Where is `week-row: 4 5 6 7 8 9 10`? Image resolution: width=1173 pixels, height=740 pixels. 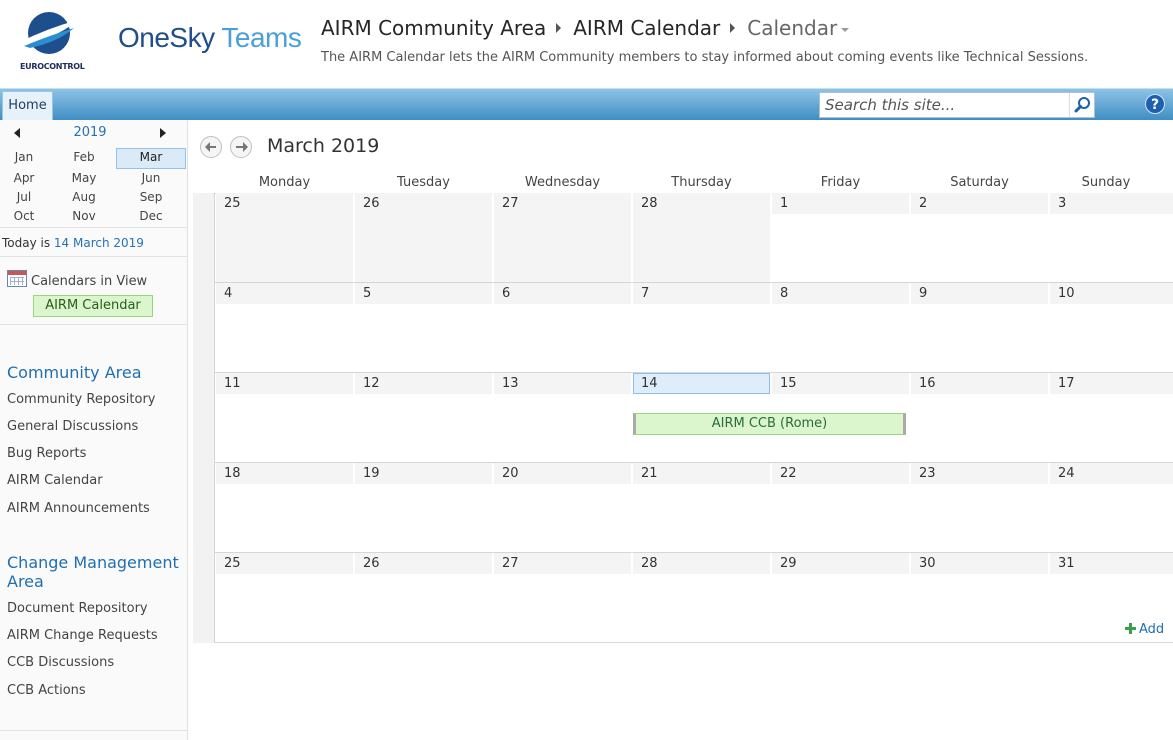
week-row: 4 5 6 7 8 9 10 is located at coordinates (683, 328).